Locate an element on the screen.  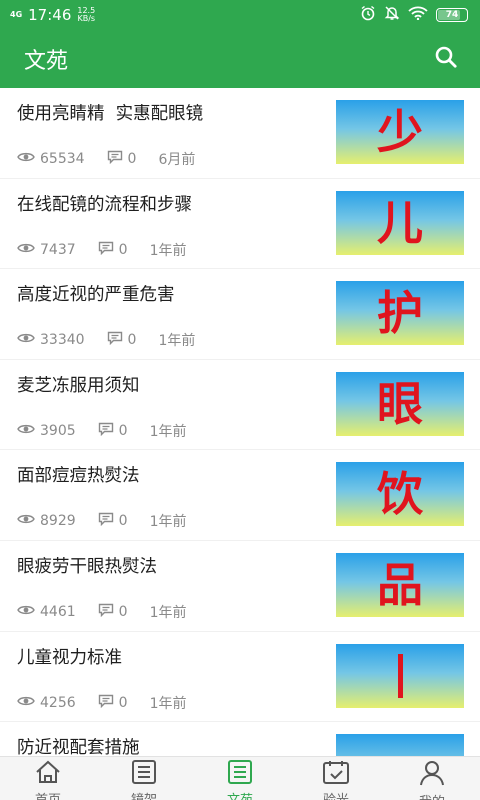
view-count: 4256 is located at coordinates (58, 702).